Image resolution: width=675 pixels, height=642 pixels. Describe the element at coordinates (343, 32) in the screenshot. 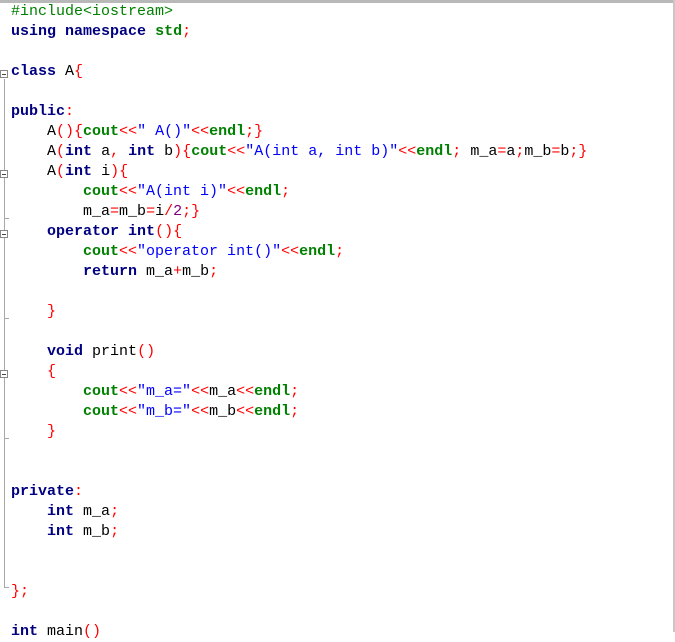

I see `code-line: using namespace std;` at that location.